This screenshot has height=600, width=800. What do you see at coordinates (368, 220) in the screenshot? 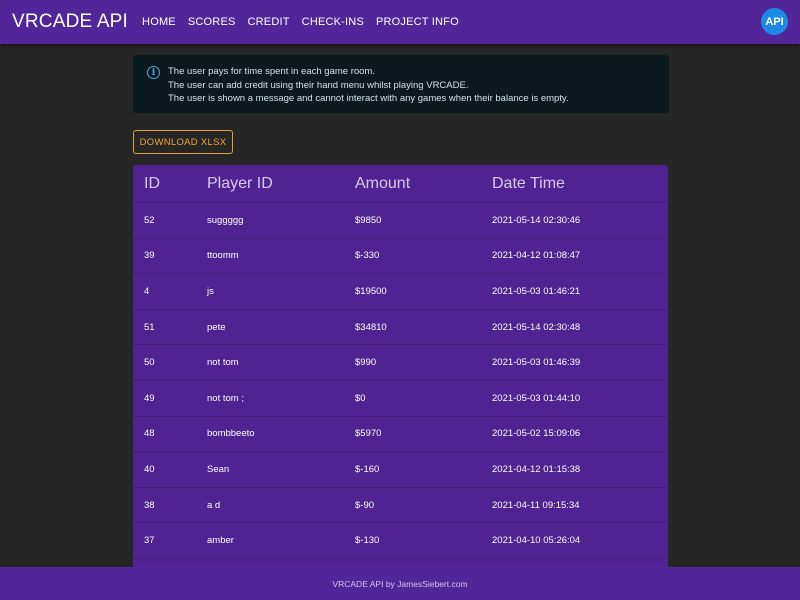
I see `cell-amount: $9850` at bounding box center [368, 220].